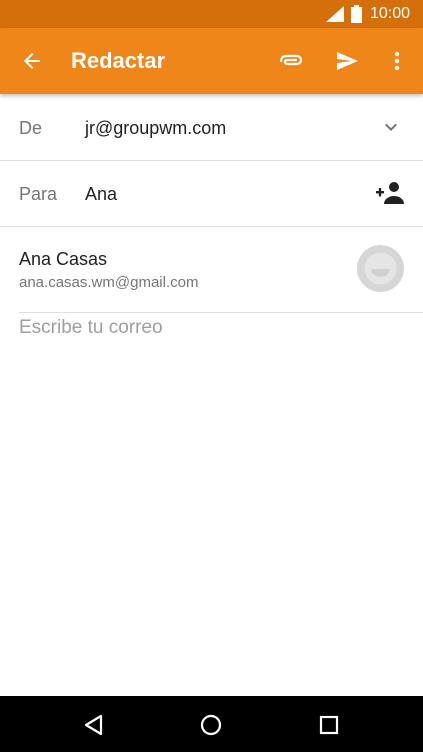 This screenshot has width=423, height=752. What do you see at coordinates (291, 61) in the screenshot?
I see `paperclip-icon` at bounding box center [291, 61].